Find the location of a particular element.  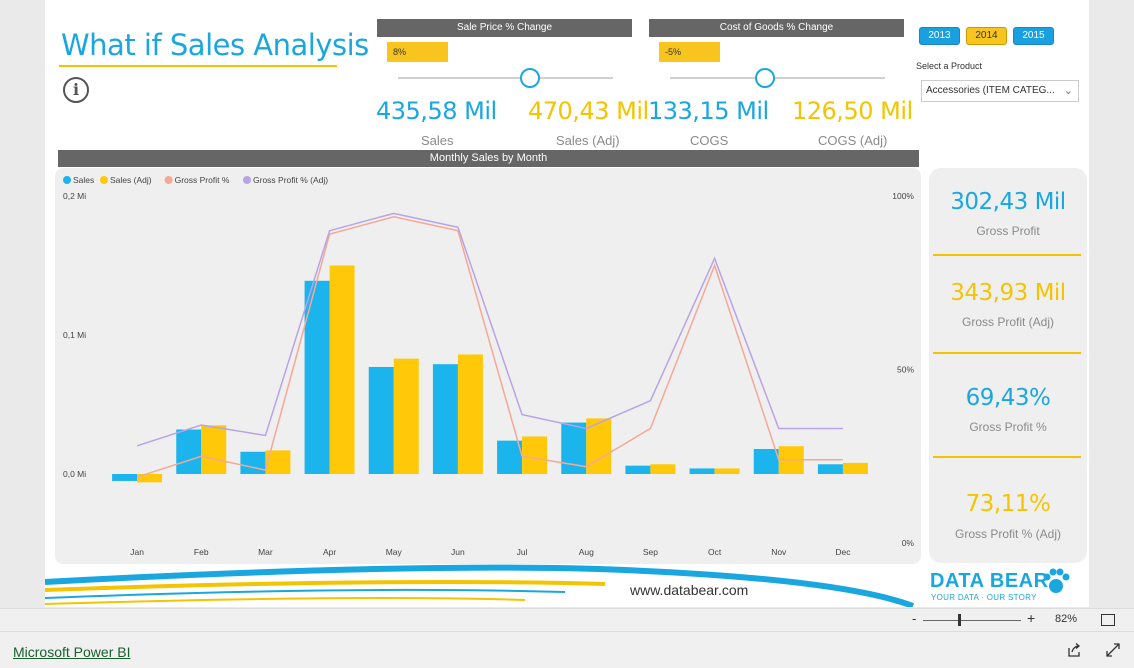

year-button-2015: 2015 is located at coordinates (1033, 36).